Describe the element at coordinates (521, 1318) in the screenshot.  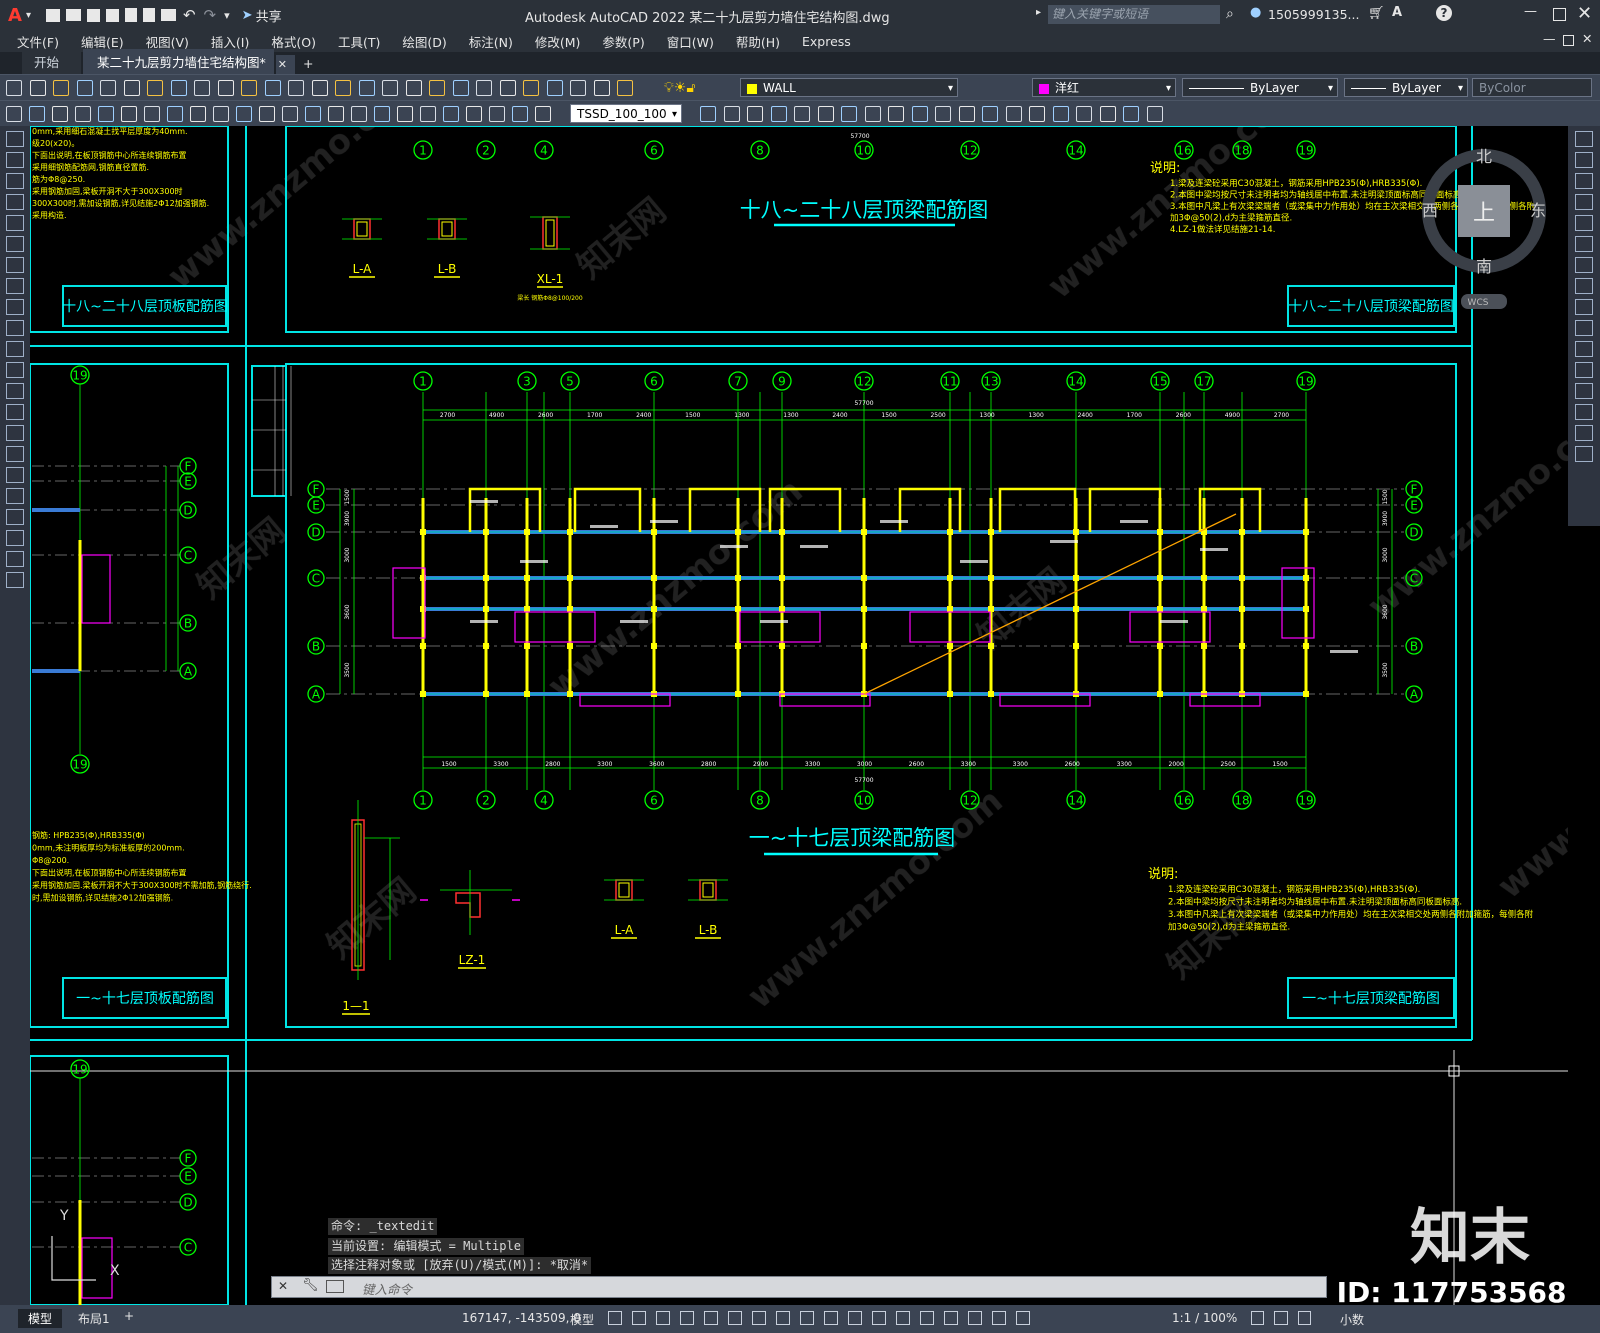
I see `coordinate-readout: 167147, -143509, 0` at that location.